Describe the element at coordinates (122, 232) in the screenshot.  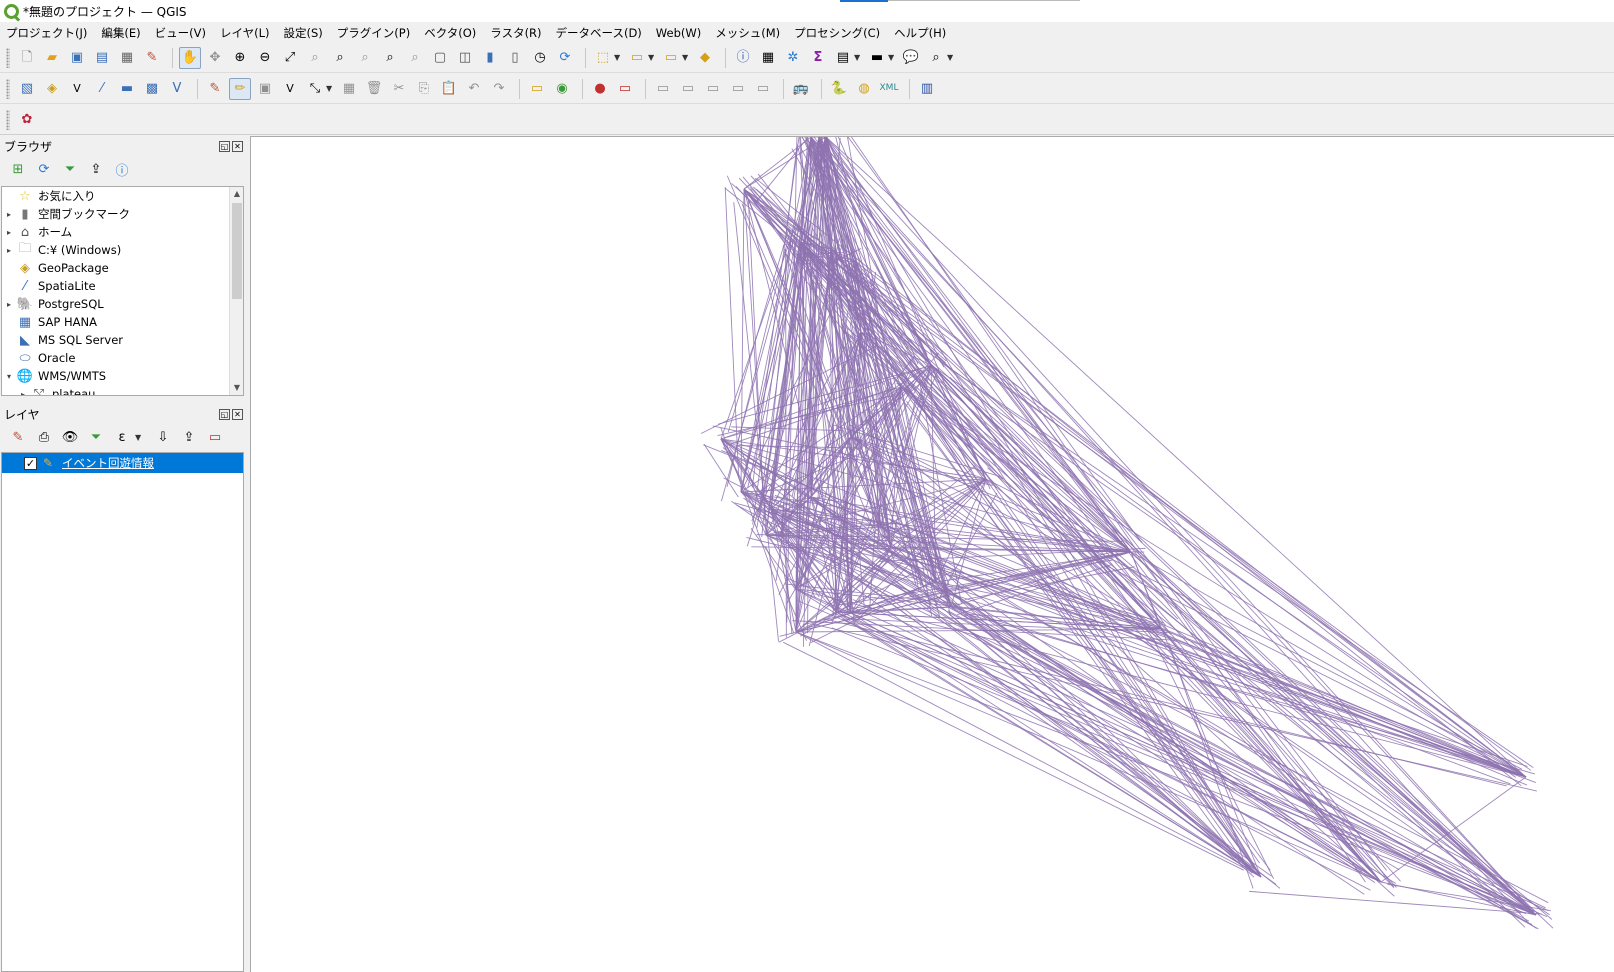
I see `browser-item-home: ▸ ⌂ ホーム` at that location.